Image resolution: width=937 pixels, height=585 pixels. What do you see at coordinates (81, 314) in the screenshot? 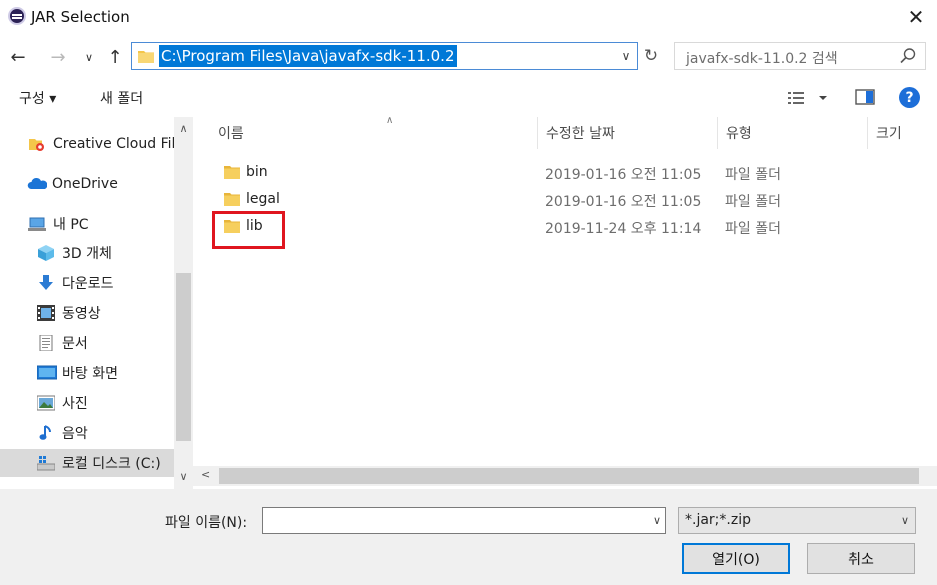
I see `sidebar-item-label: 동영상` at bounding box center [81, 314].